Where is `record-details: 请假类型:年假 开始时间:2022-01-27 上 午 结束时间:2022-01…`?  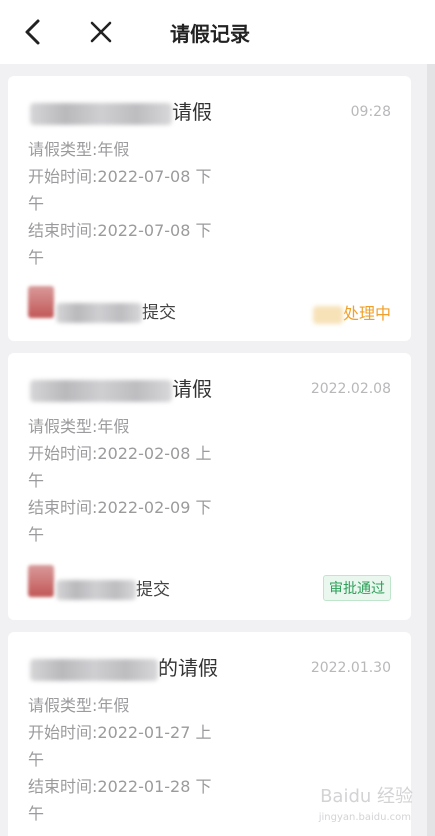 record-details: 请假类型:年假 开始时间:2022-01-27 上 午 结束时间:2022-01… is located at coordinates (128, 759).